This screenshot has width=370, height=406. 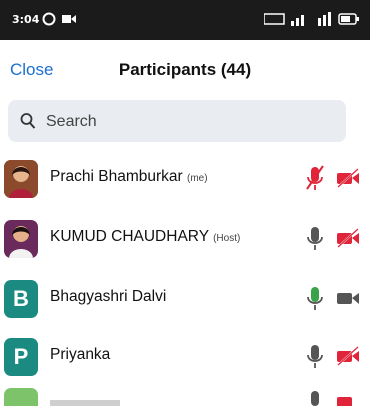 I want to click on participant-row: B Bhagyashri Dalvi, so click(x=185, y=298).